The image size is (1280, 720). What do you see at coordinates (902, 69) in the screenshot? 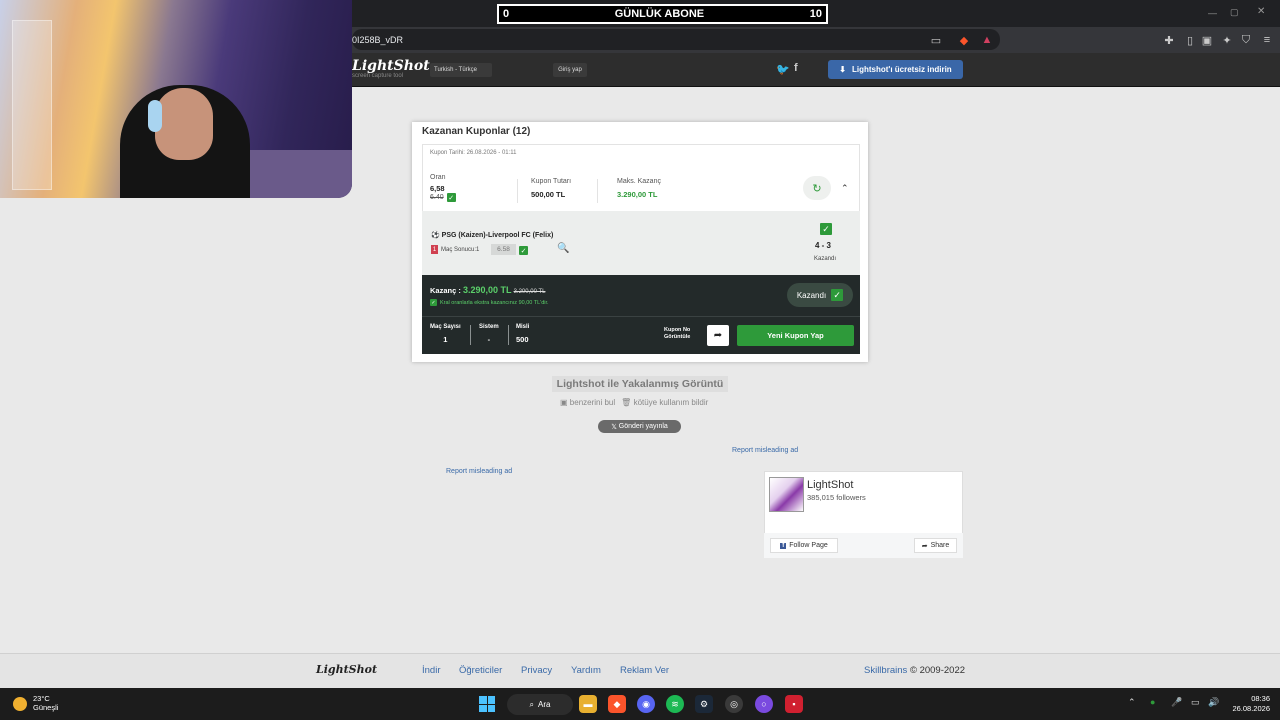
I see `download-label: Lightshot'ı ücretsiz indirin` at bounding box center [902, 69].